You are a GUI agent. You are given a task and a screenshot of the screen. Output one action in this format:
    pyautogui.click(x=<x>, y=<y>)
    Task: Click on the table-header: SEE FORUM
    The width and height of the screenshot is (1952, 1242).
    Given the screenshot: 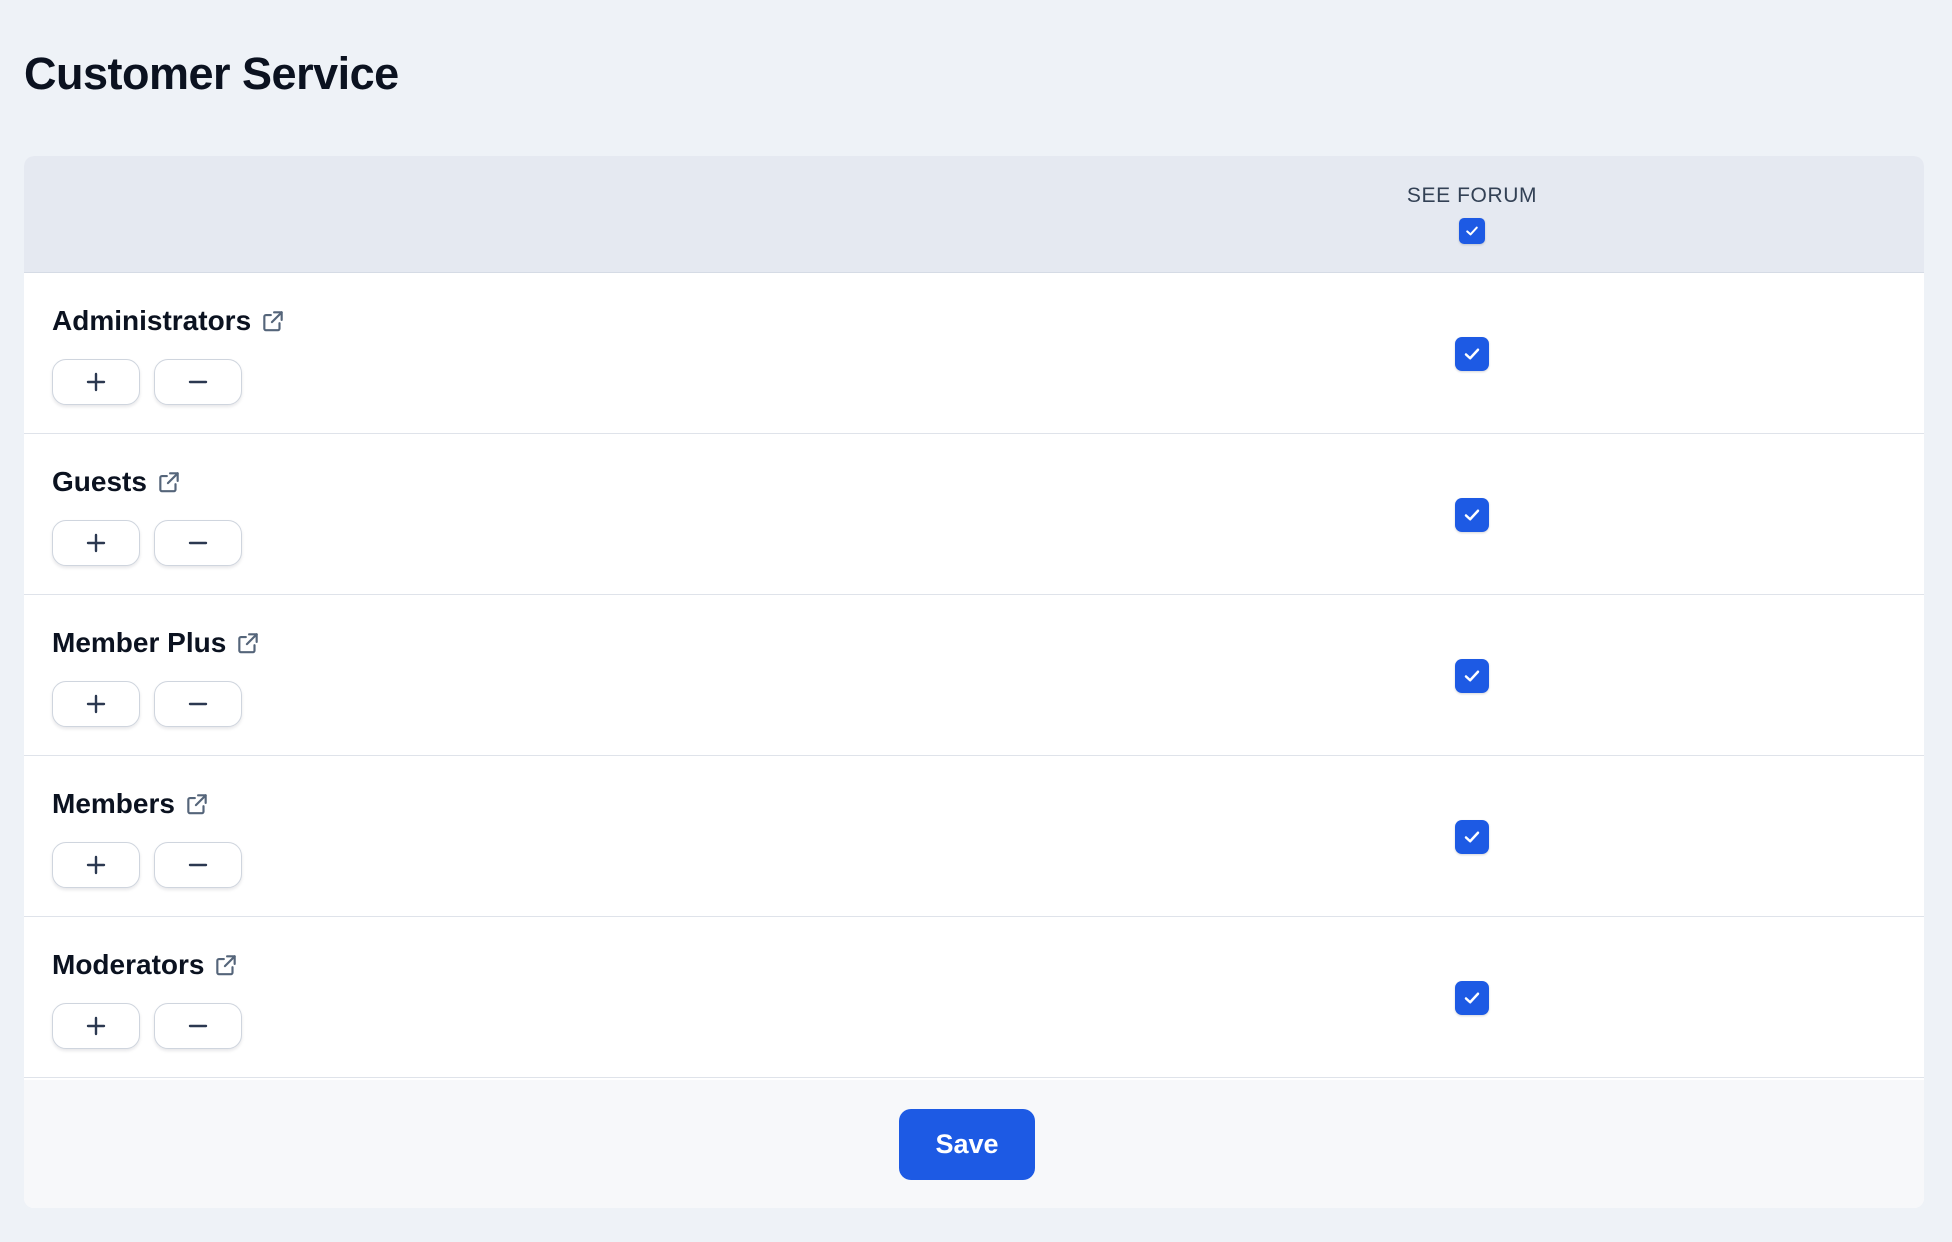 What is the action you would take?
    pyautogui.click(x=974, y=214)
    